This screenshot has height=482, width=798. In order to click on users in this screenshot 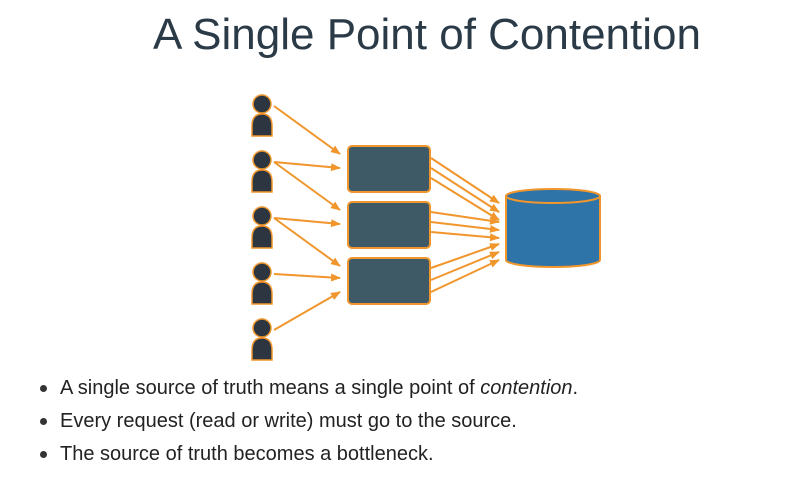, I will do `click(262, 227)`.